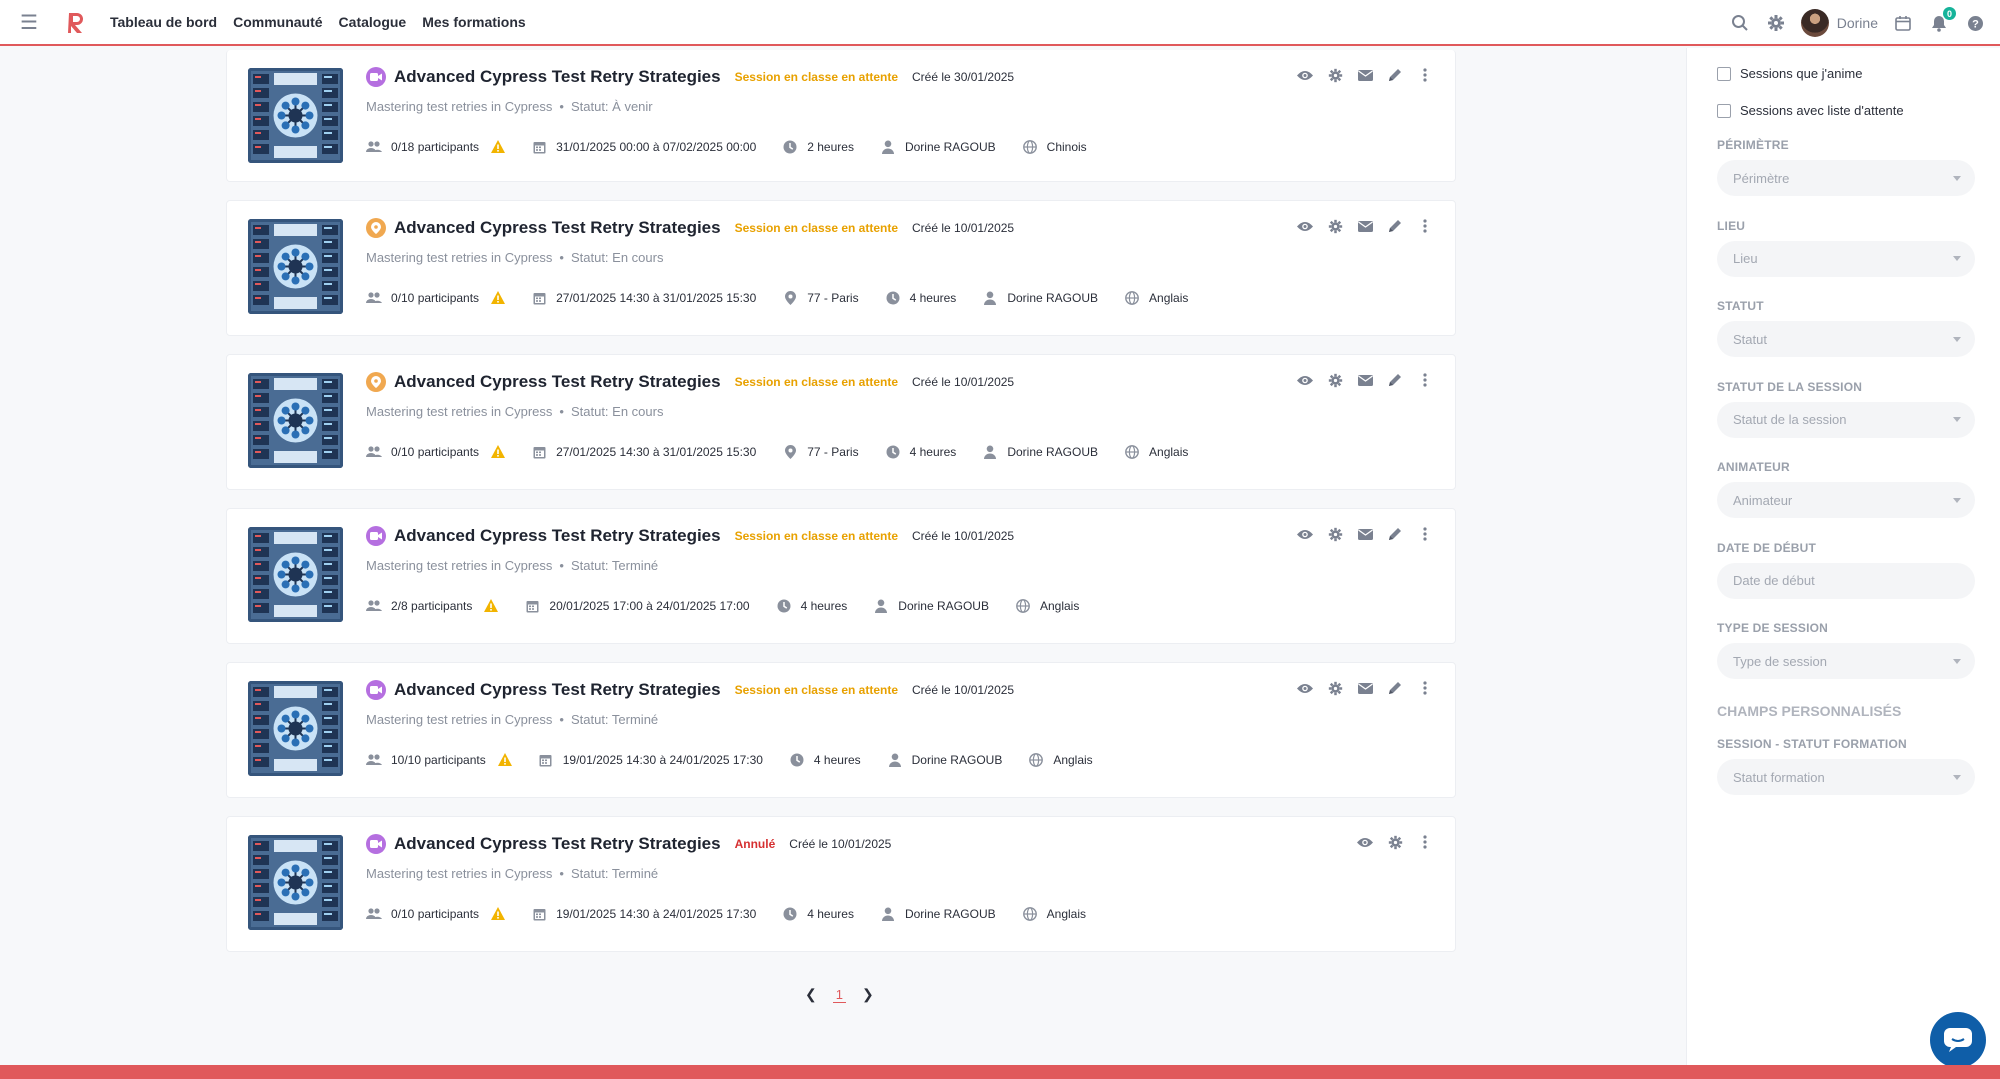  I want to click on nav-my-trainings: Mes formations, so click(473, 22).